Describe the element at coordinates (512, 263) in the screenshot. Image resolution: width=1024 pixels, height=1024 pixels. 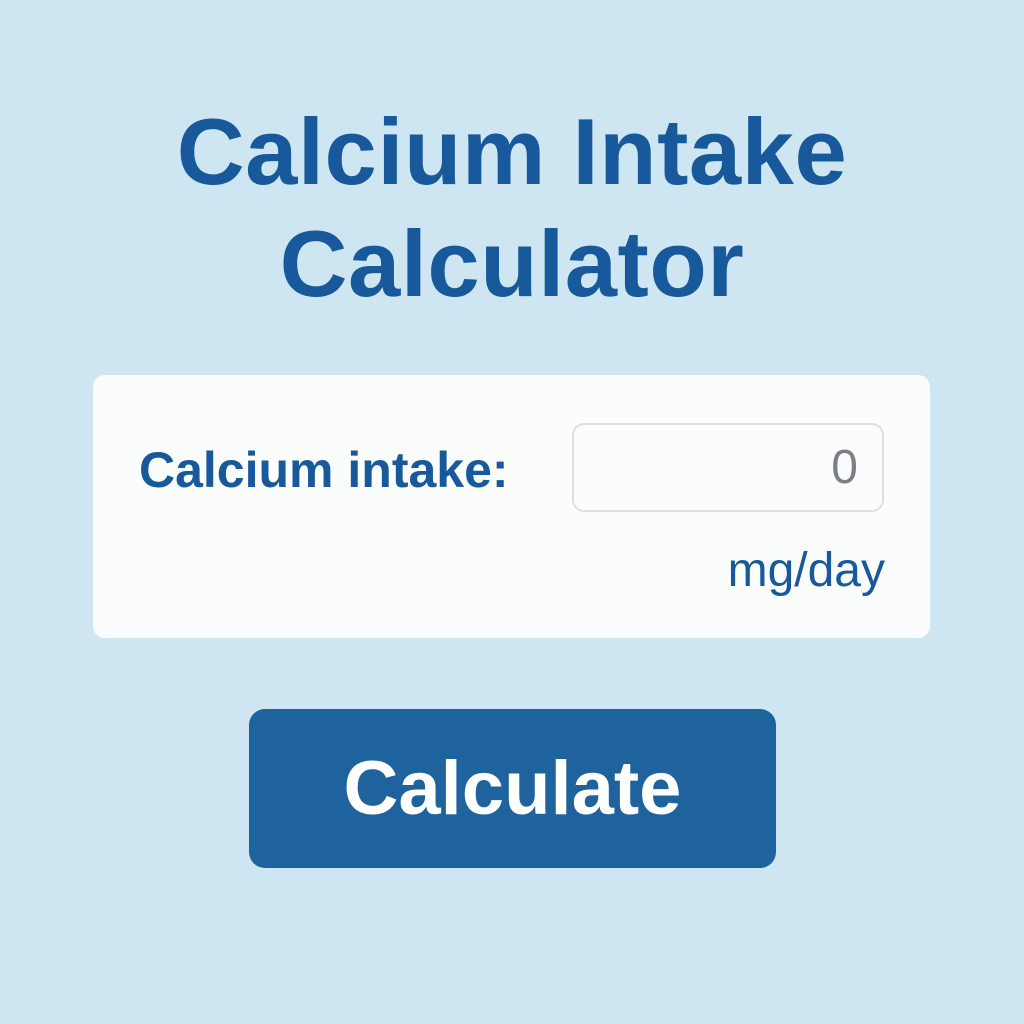
I see `title-line-2: Calculator` at that location.